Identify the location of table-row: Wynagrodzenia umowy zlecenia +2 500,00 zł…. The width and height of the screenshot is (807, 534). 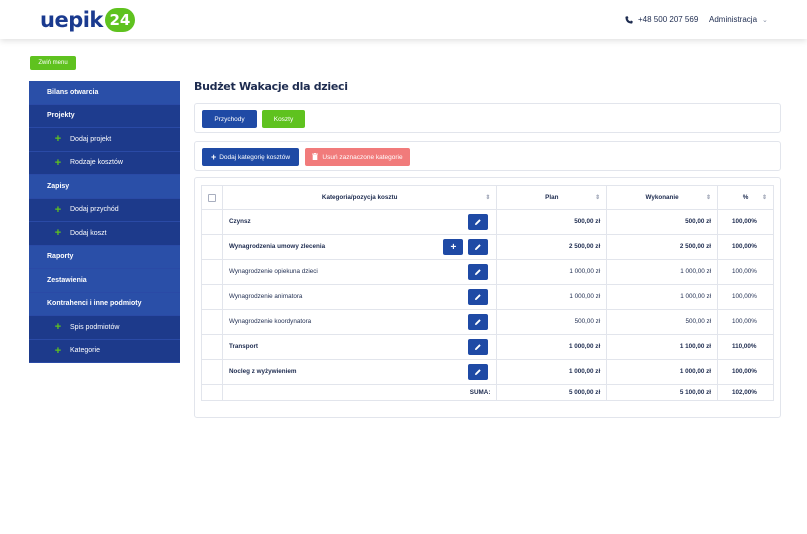
(487, 247).